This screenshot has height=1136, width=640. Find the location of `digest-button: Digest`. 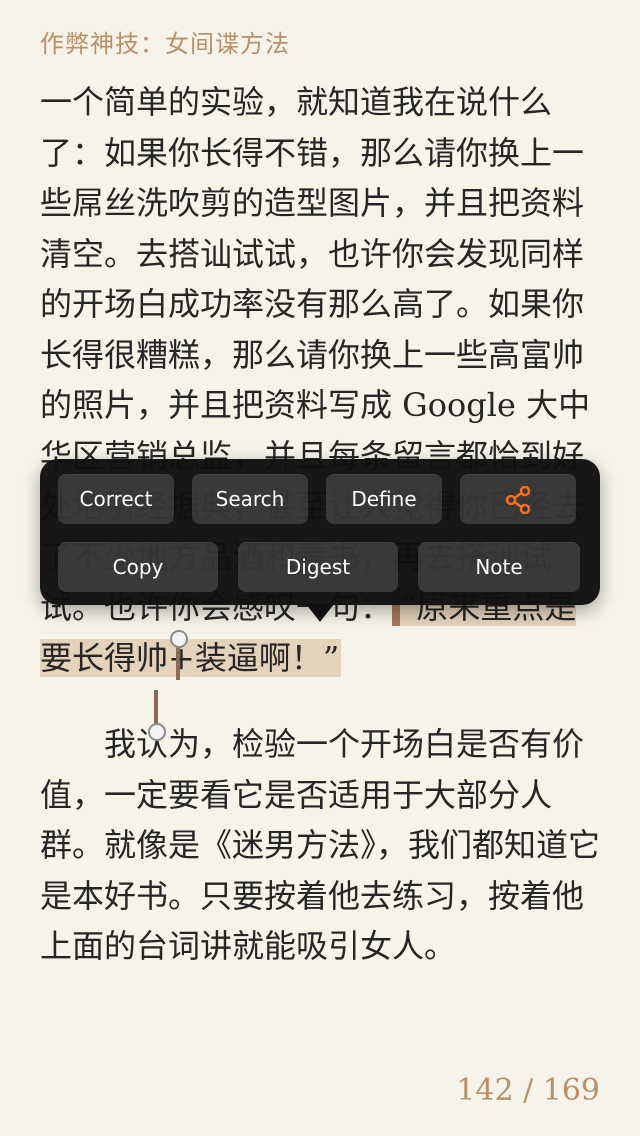

digest-button: Digest is located at coordinates (318, 567).